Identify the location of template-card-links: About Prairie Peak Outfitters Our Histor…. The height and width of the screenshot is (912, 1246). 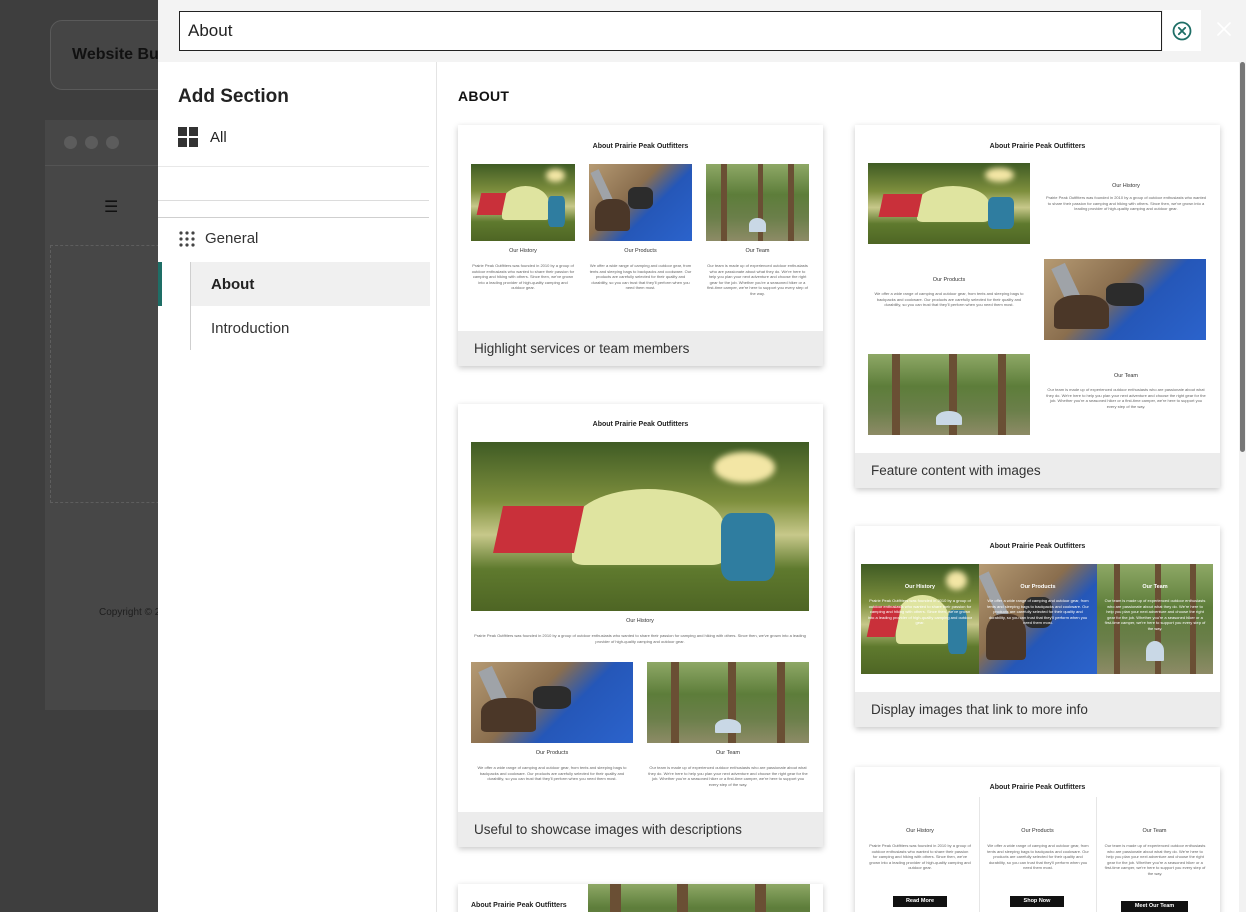
(1037, 626).